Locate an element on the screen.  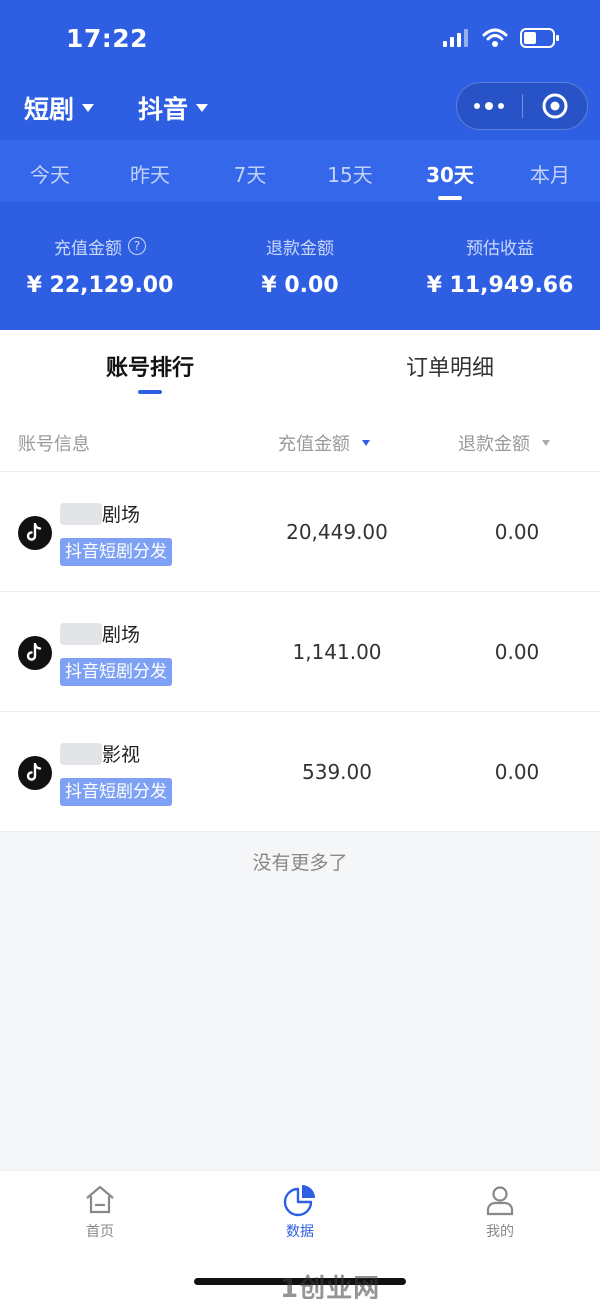
tab-30-days: 30天 is located at coordinates (450, 171).